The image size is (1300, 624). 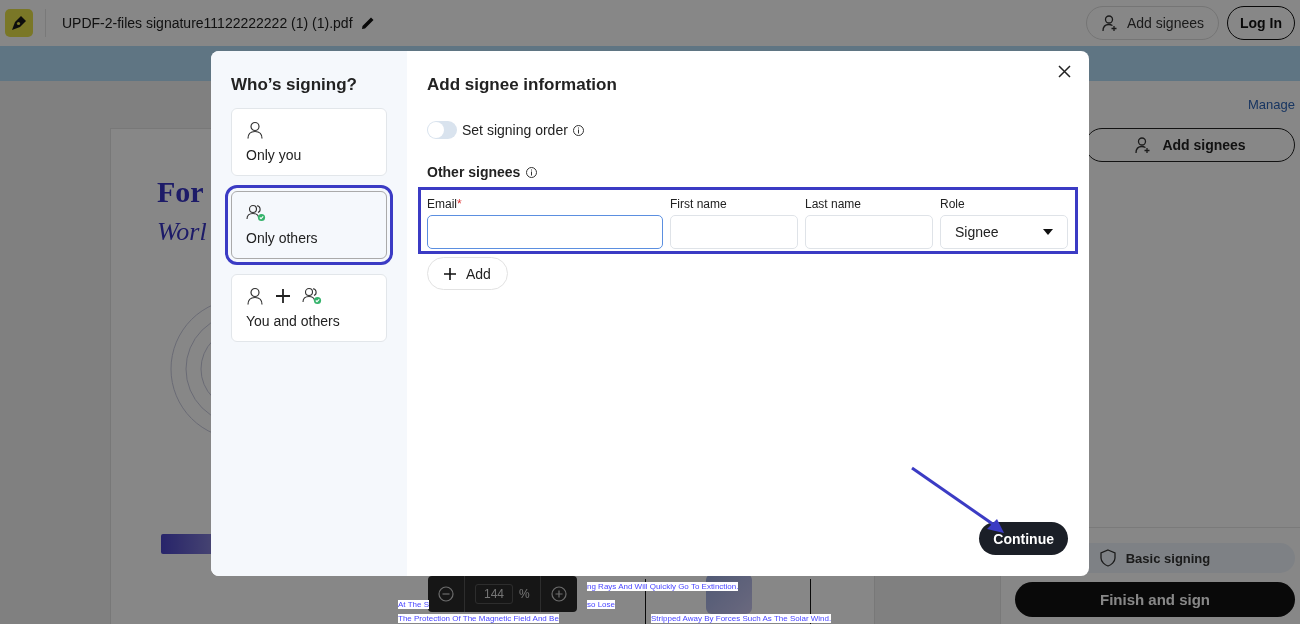 I want to click on document-subtitle: Worl, so click(x=182, y=232).